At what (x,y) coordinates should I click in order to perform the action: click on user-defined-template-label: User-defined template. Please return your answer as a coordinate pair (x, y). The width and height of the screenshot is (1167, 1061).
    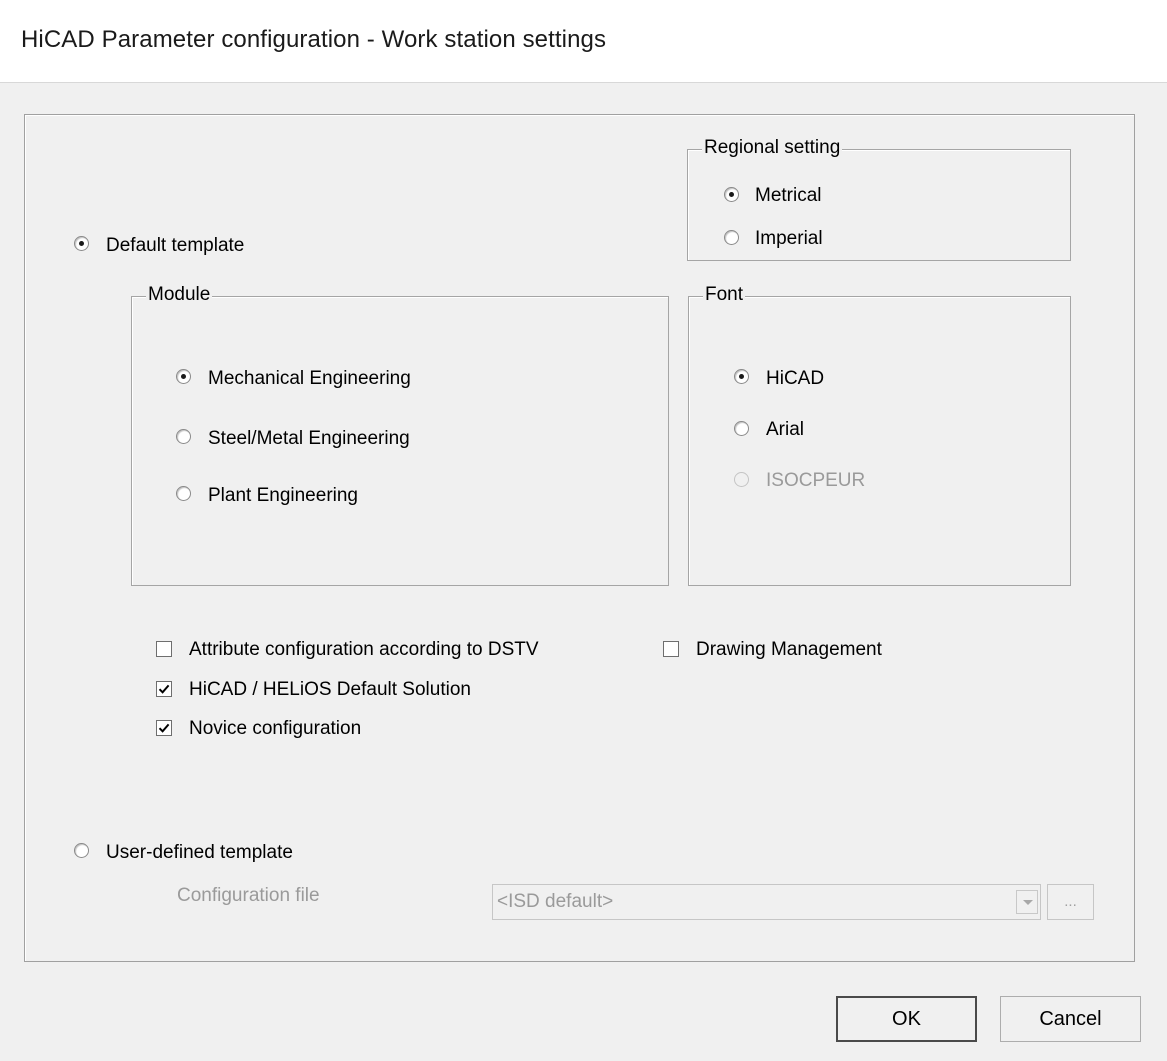
    Looking at the image, I should click on (199, 853).